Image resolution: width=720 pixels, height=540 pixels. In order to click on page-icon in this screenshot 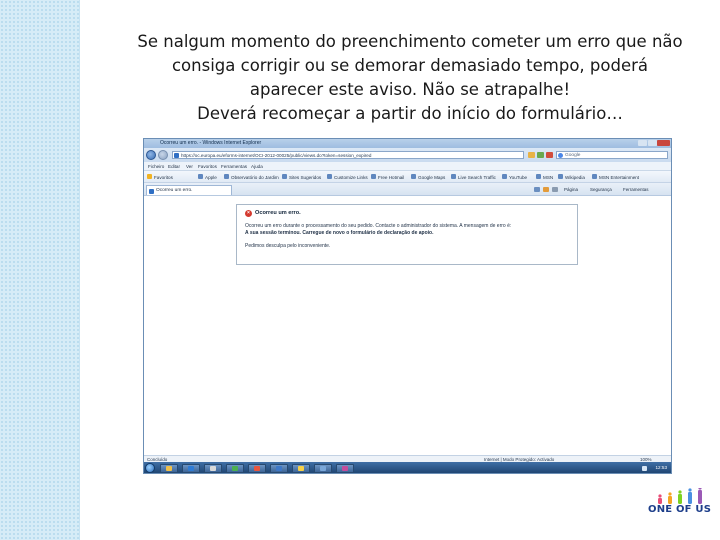, I will do `click(151, 191)`.